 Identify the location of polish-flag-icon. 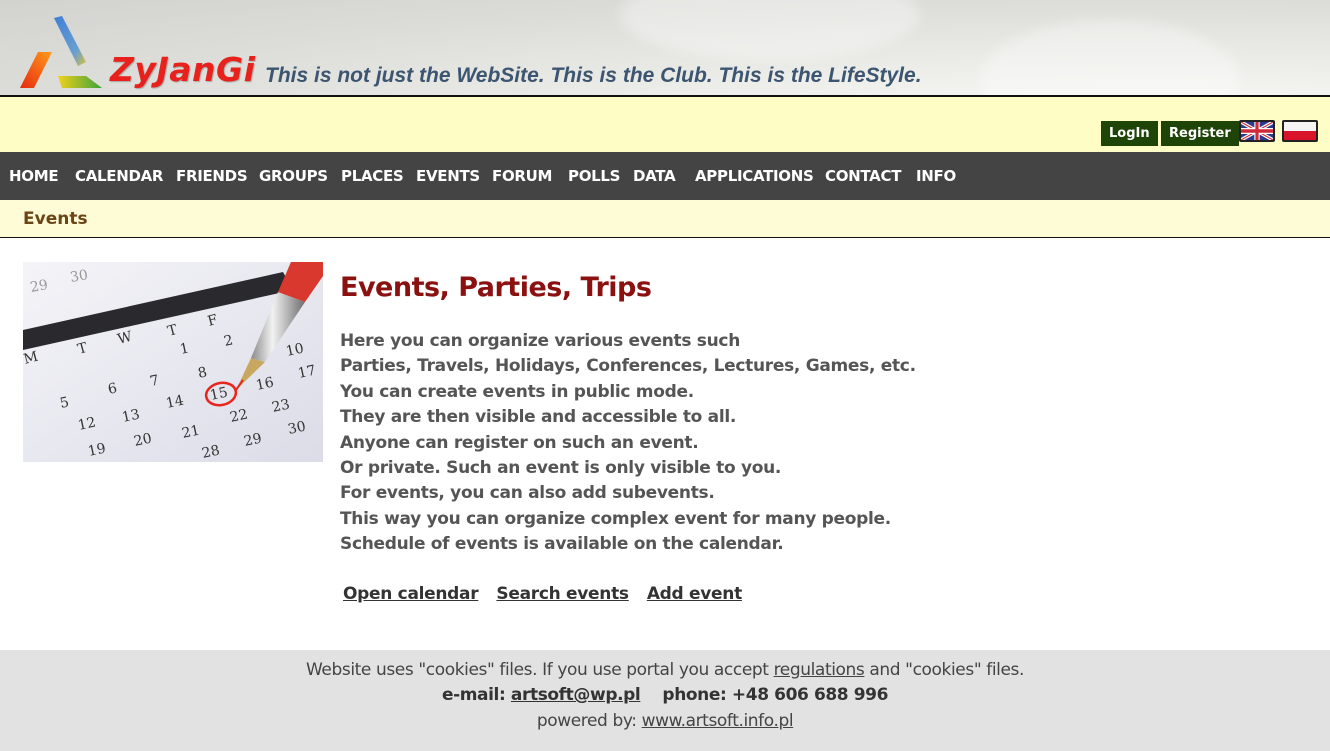
(1300, 131).